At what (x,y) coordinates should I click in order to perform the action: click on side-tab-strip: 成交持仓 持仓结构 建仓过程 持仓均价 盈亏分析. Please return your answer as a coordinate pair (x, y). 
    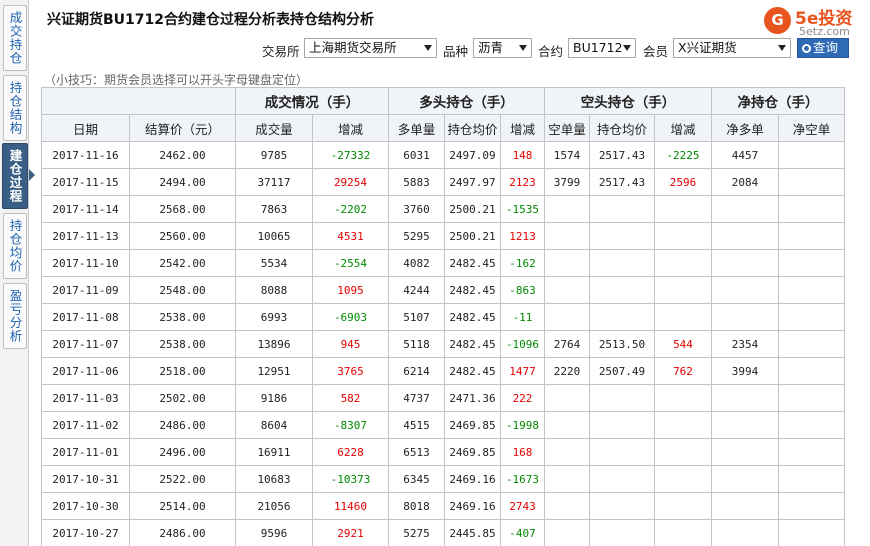
    Looking at the image, I should click on (14, 273).